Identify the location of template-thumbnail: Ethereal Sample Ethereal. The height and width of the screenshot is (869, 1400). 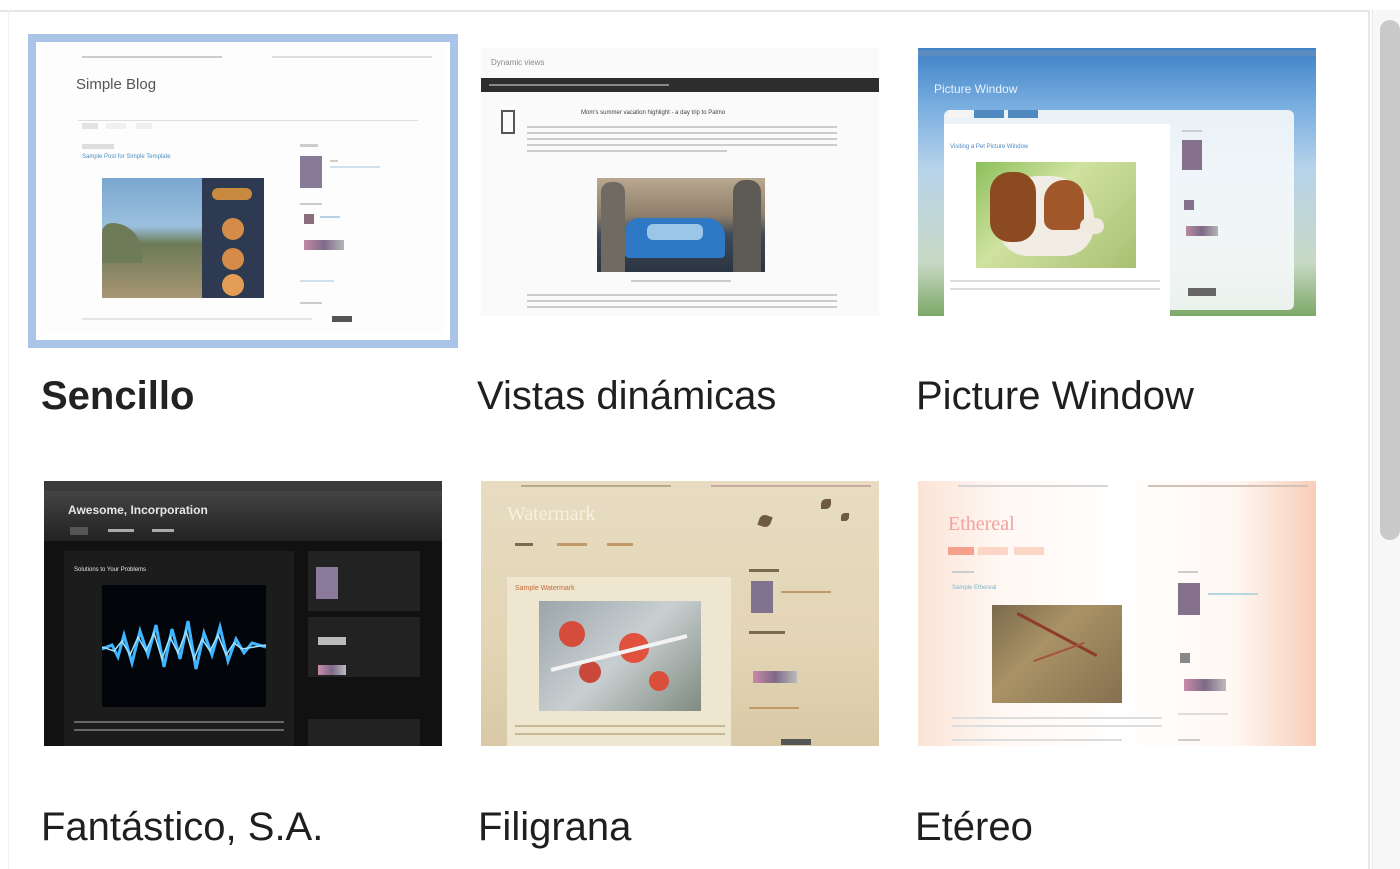
(1117, 613).